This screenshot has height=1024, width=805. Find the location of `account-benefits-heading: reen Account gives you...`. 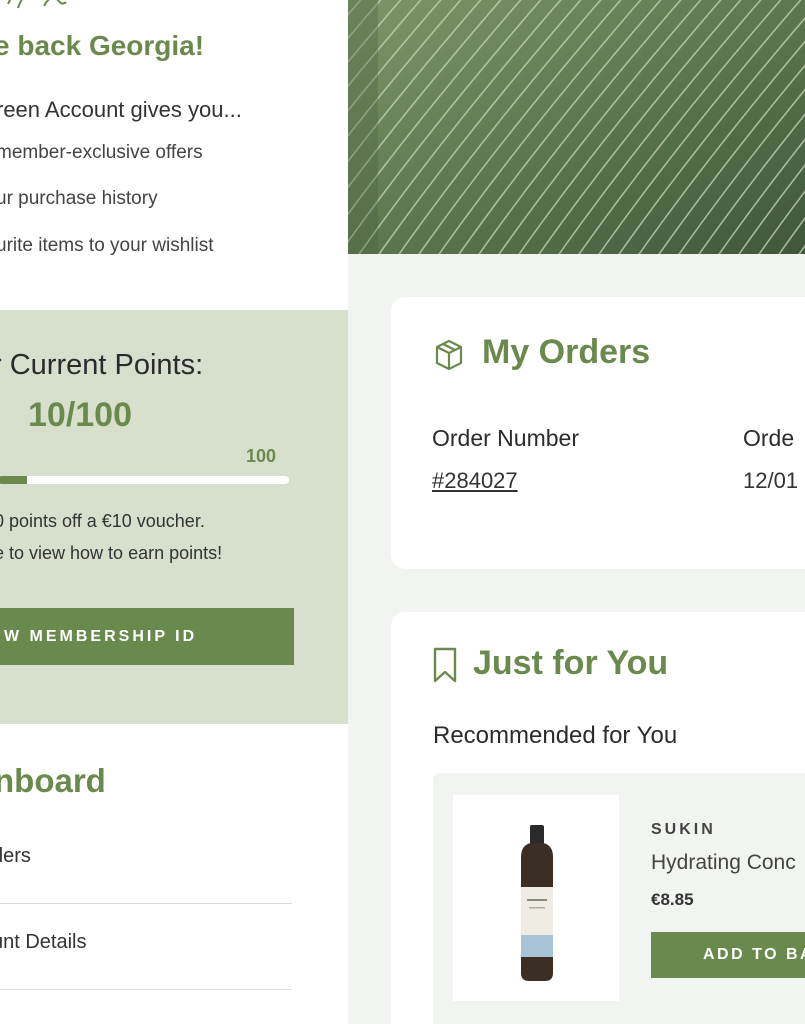

account-benefits-heading: reen Account gives you... is located at coordinates (121, 109).